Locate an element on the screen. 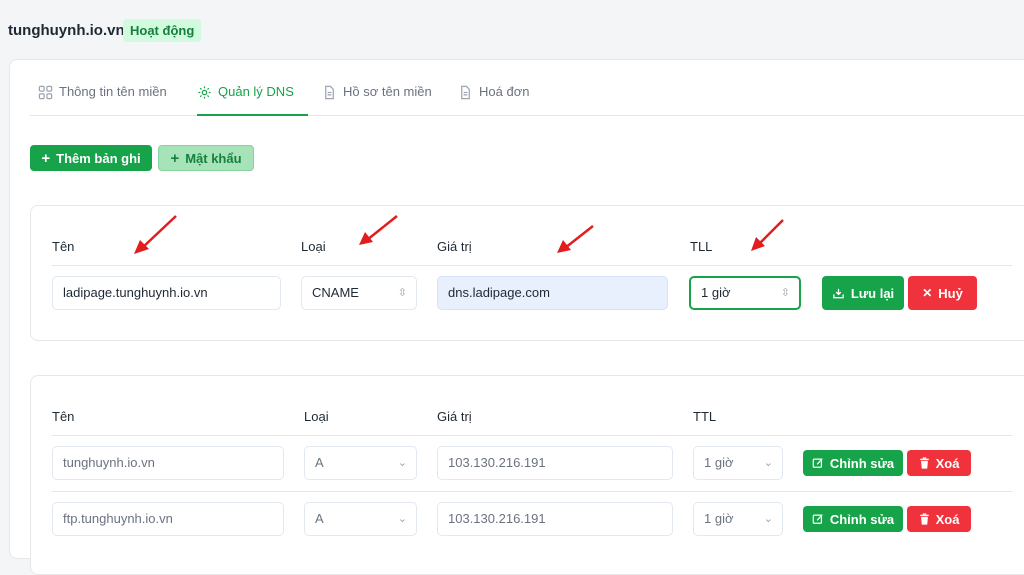 Image resolution: width=1024 pixels, height=575 pixels. type-select: CNAME ⇳ is located at coordinates (359, 293).